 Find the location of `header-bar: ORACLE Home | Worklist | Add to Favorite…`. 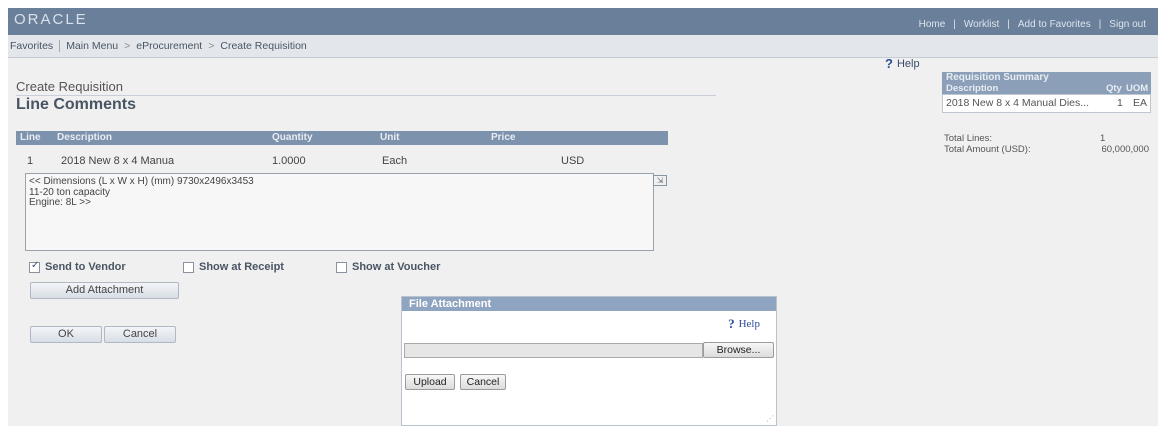

header-bar: ORACLE Home | Worklist | Add to Favorite… is located at coordinates (583, 21).